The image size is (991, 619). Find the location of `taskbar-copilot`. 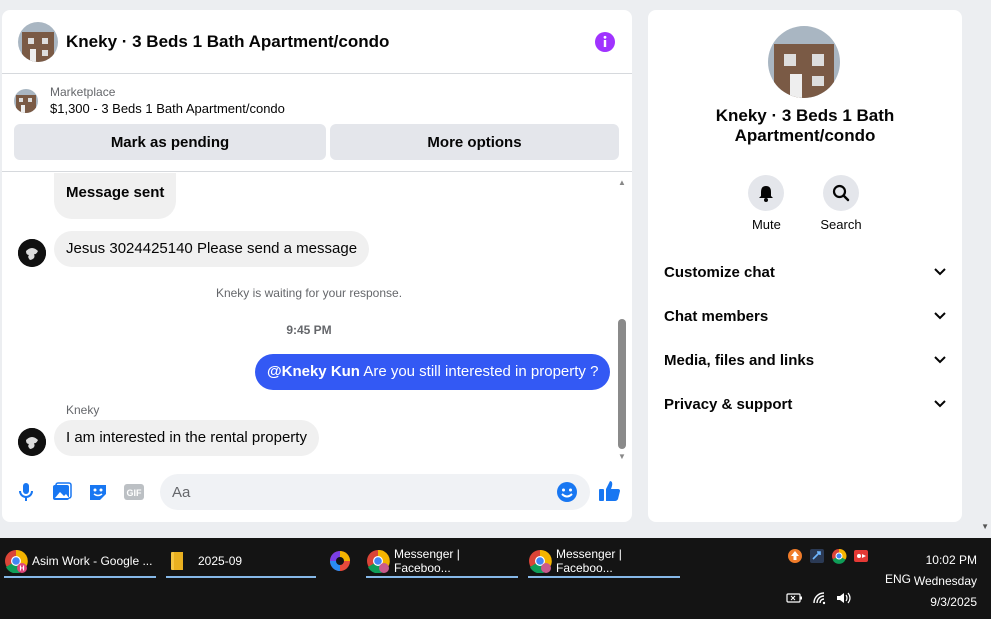

taskbar-copilot is located at coordinates (342, 561).